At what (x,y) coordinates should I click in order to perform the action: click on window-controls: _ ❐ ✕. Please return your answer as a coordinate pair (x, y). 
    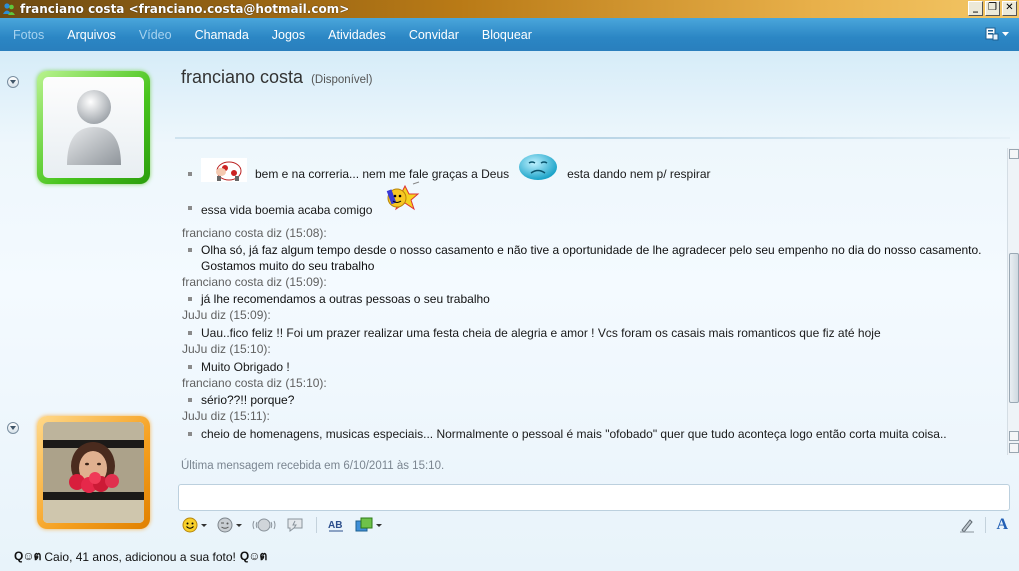
    Looking at the image, I should click on (992, 8).